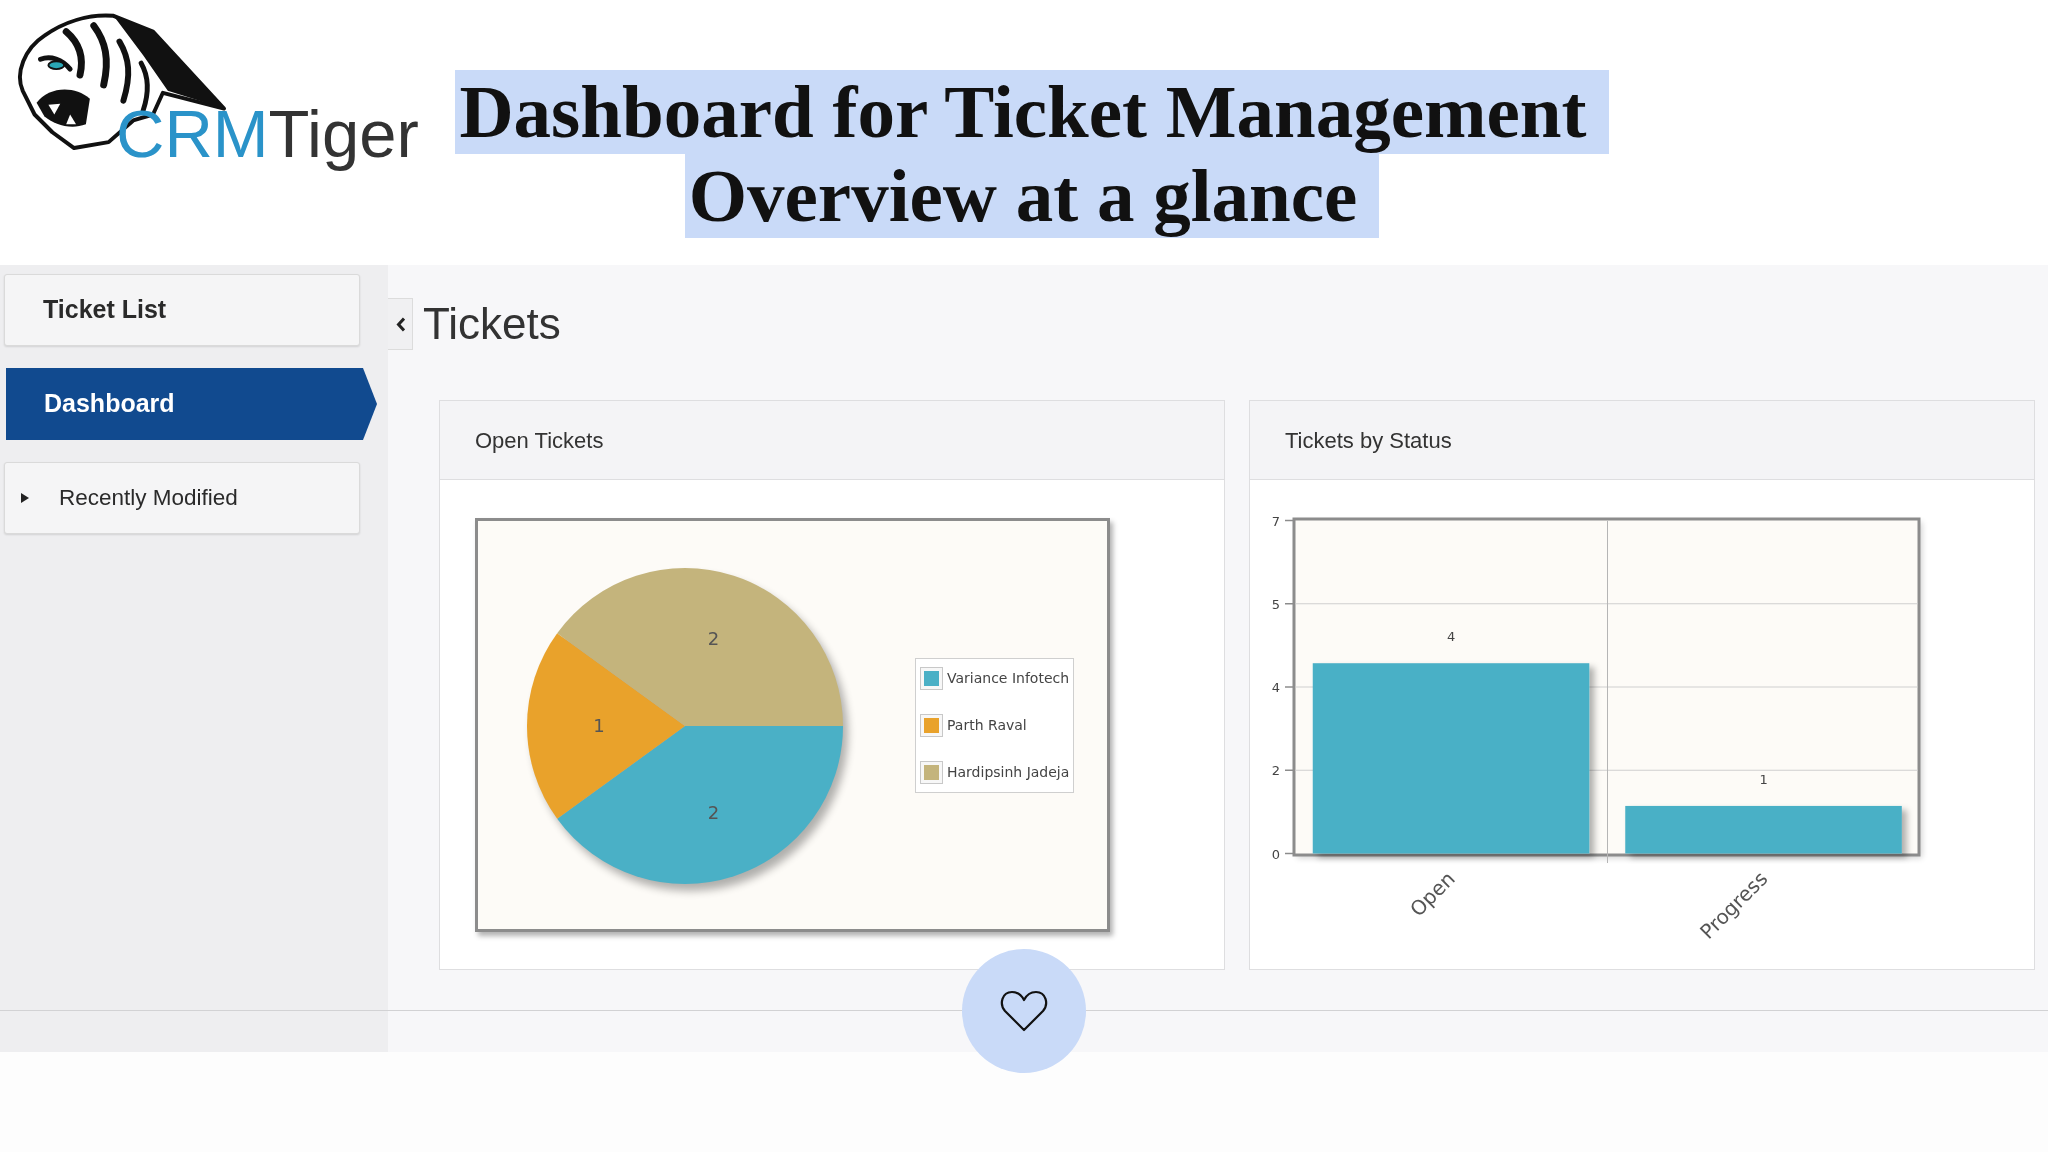  Describe the element at coordinates (1451, 637) in the screenshot. I see `data-label: 4` at that location.